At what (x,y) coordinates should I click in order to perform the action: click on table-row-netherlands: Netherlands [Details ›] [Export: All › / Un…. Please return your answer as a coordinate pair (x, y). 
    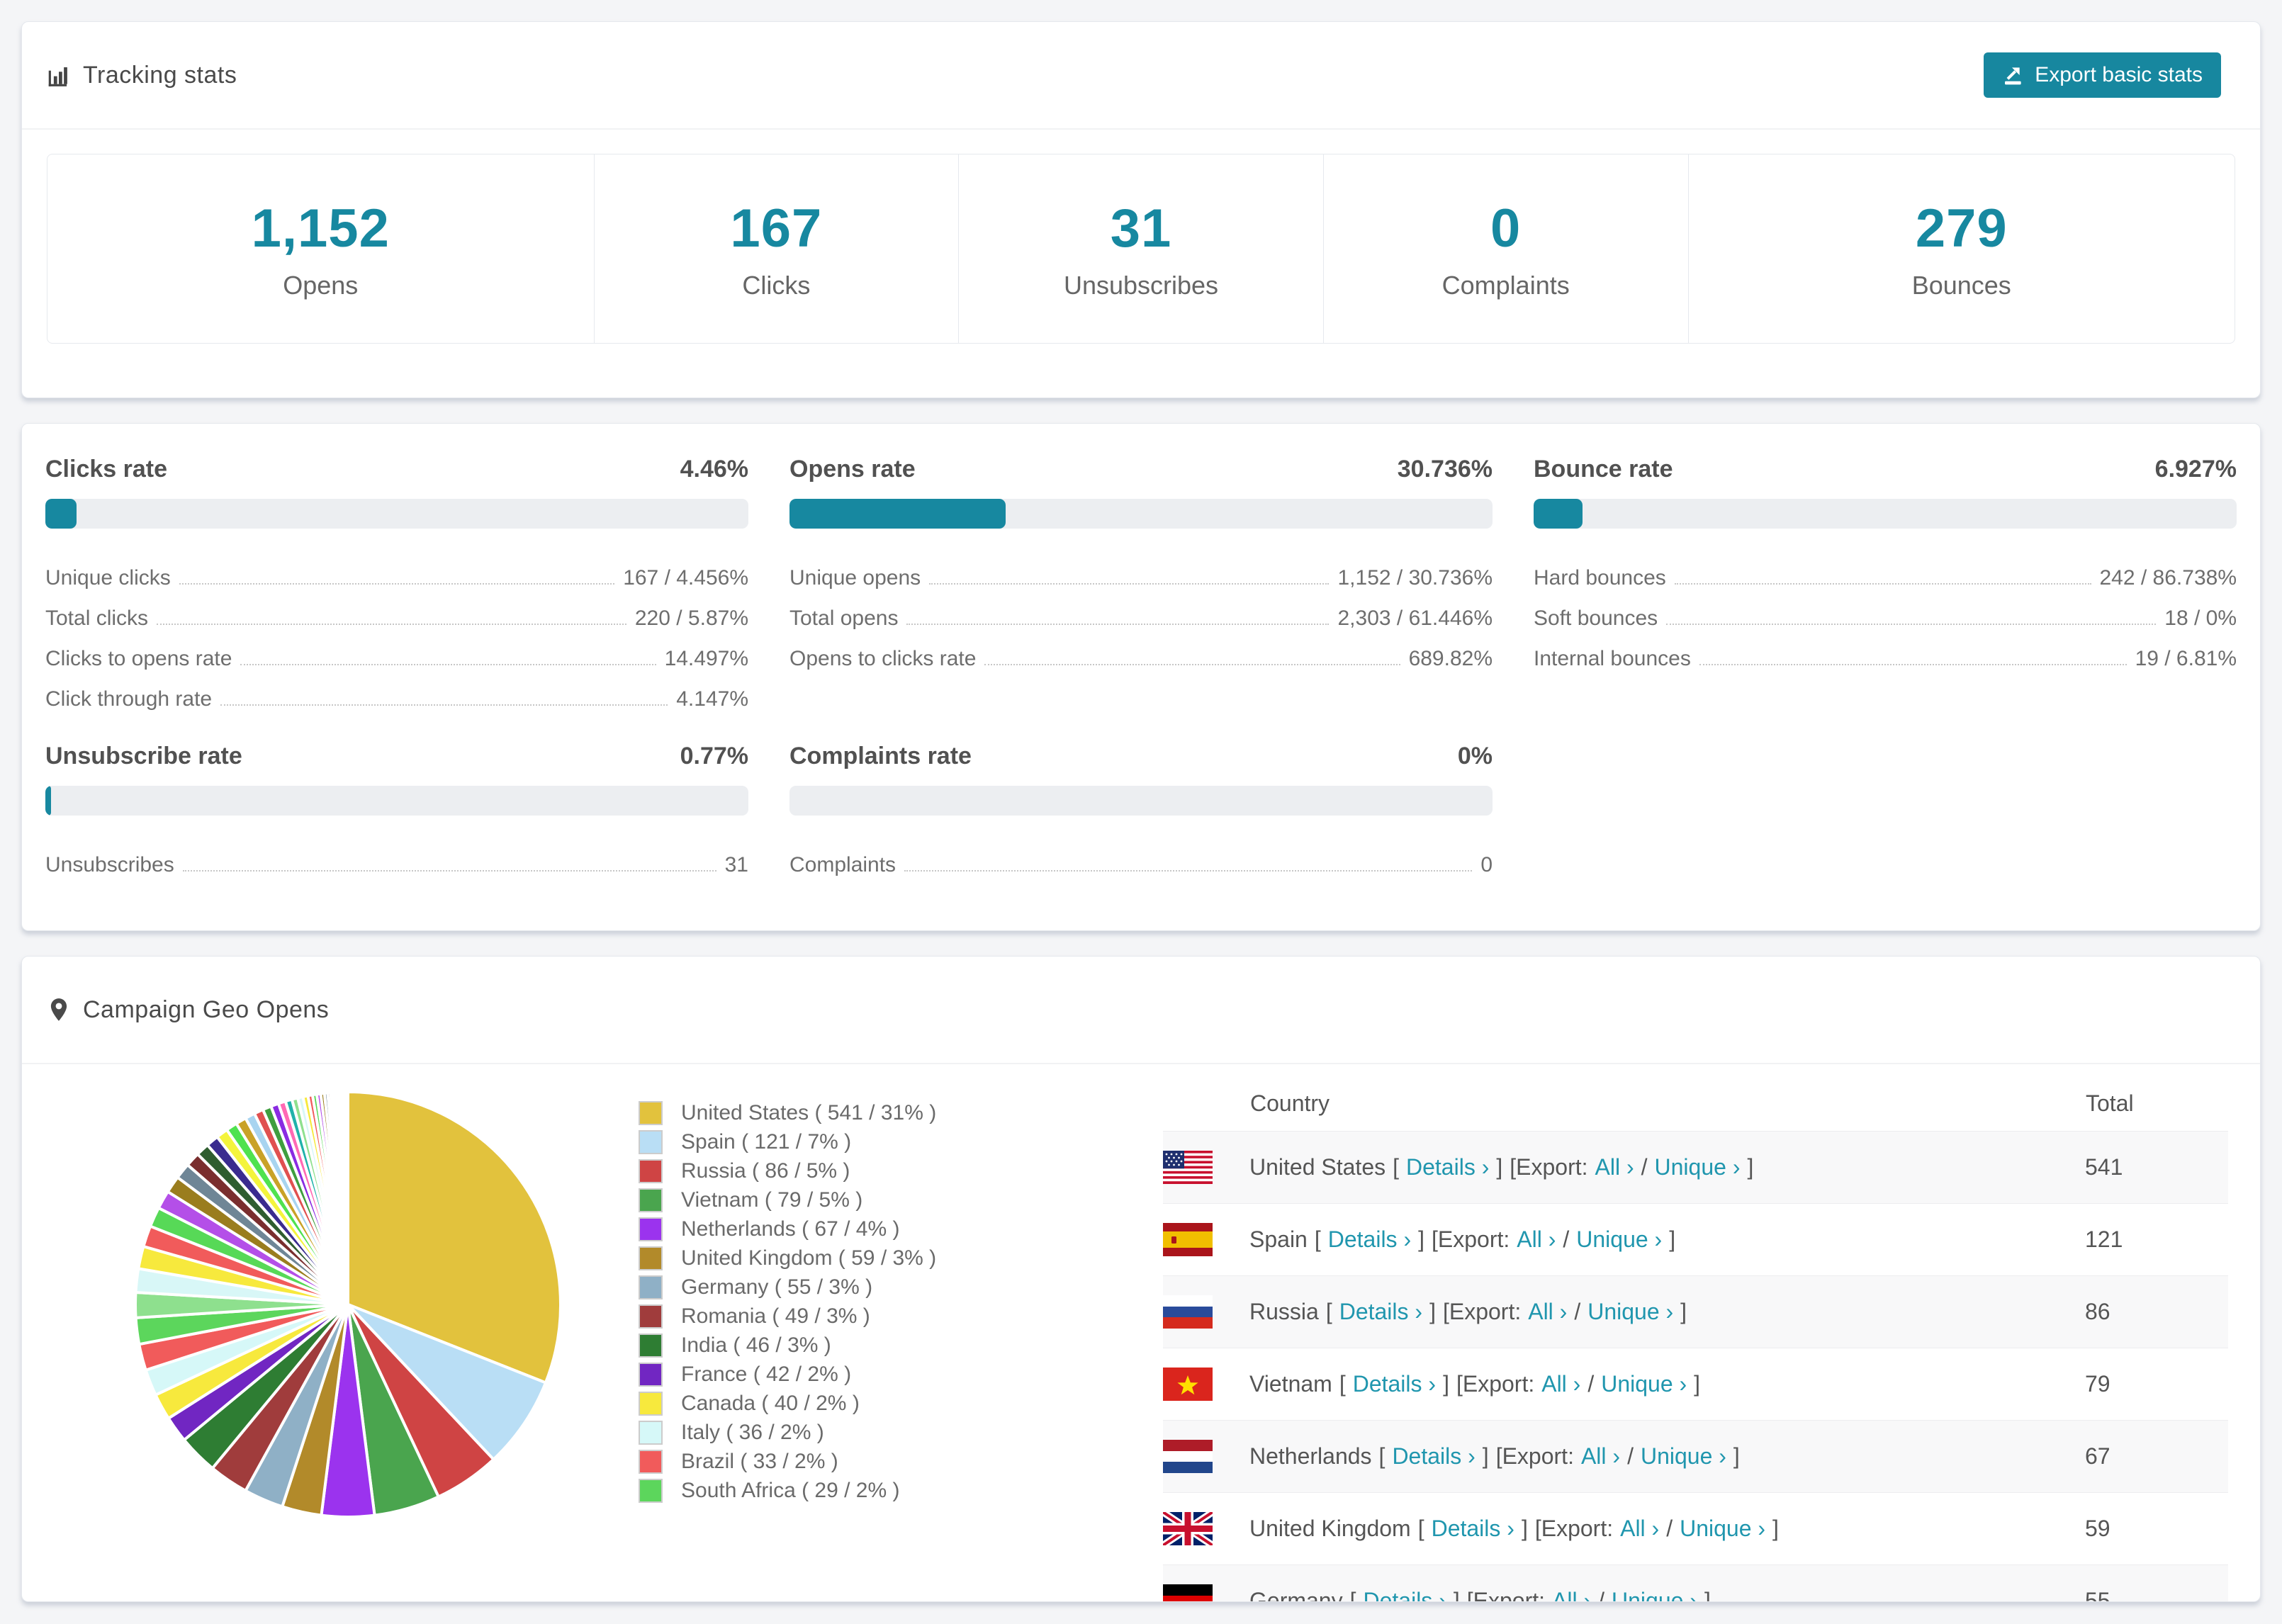
    Looking at the image, I should click on (1696, 1456).